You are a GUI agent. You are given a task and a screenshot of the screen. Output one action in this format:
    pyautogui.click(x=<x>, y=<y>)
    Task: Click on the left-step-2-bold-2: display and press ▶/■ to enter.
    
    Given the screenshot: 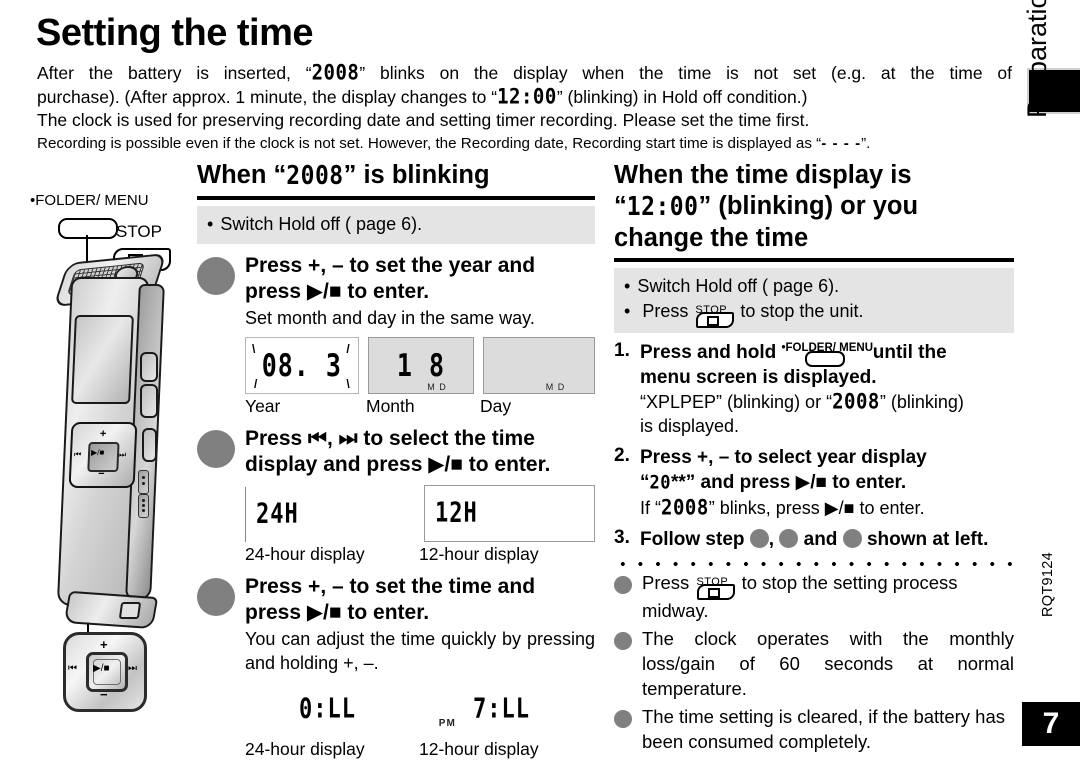 What is the action you would take?
    pyautogui.click(x=398, y=464)
    